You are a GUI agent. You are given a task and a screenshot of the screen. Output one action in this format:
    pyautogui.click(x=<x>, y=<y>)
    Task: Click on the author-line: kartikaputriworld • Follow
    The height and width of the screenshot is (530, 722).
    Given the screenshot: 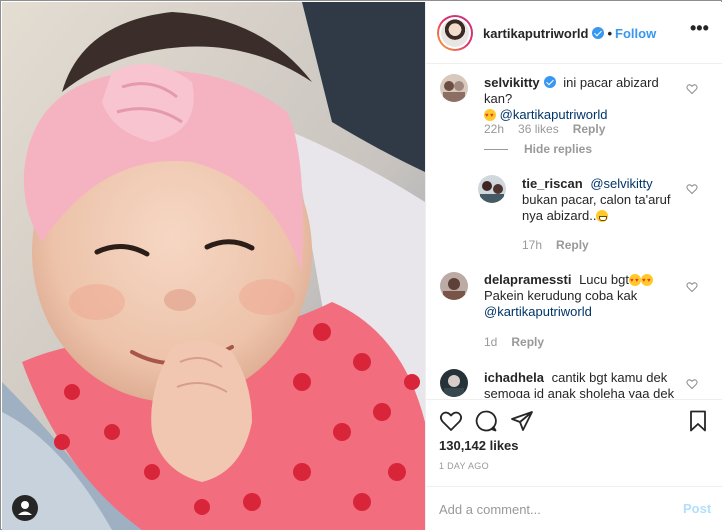 What is the action you would take?
    pyautogui.click(x=569, y=33)
    